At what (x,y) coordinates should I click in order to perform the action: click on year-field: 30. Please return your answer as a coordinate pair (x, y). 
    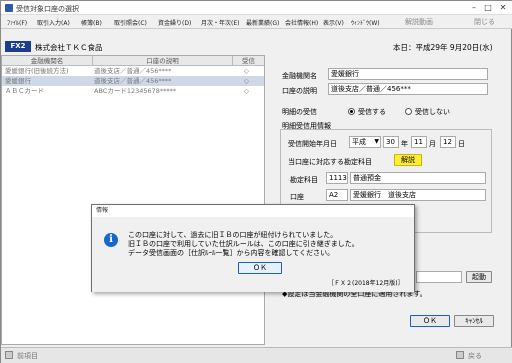
    Looking at the image, I should click on (391, 142).